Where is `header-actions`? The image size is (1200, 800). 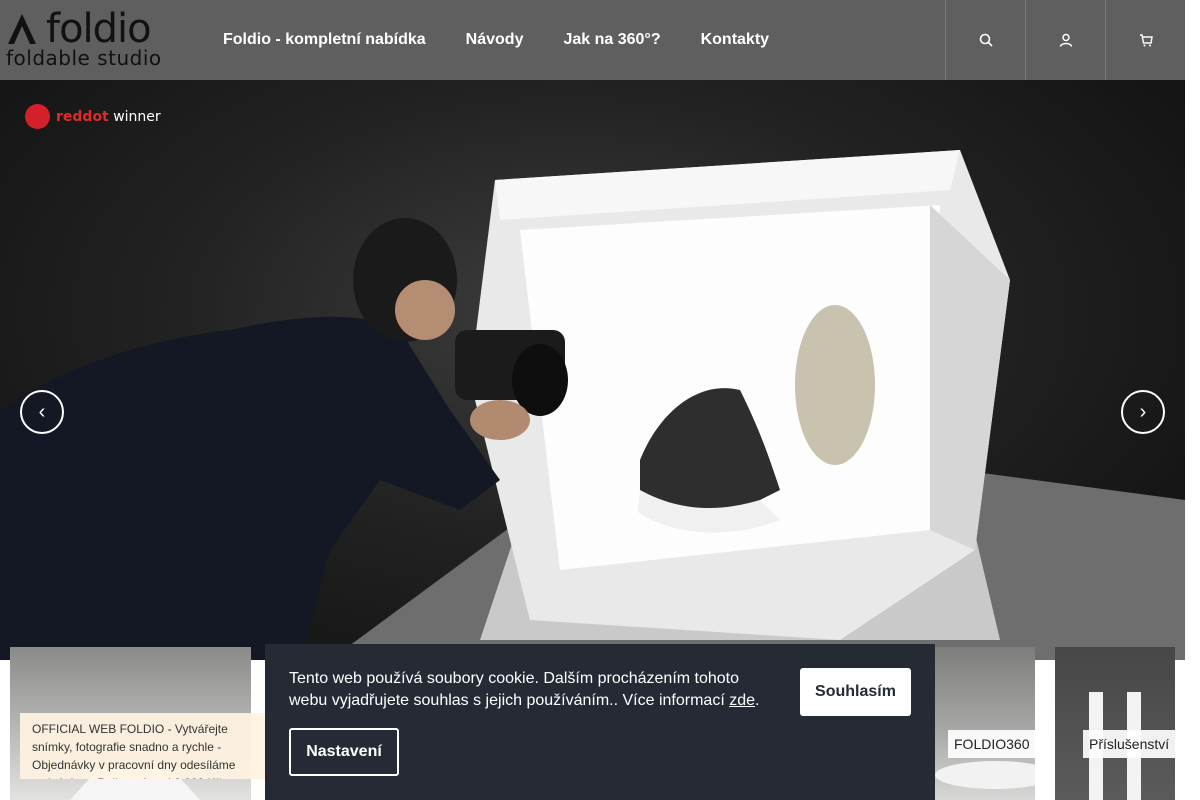 header-actions is located at coordinates (1065, 40).